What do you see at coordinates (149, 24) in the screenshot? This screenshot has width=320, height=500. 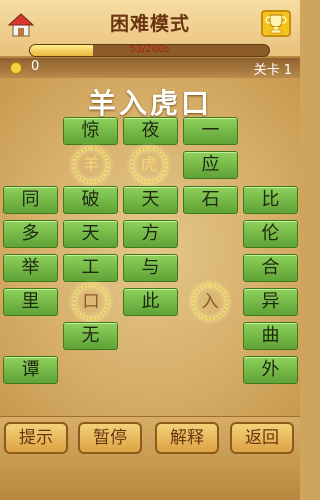 I see `page-title: 困难模式` at bounding box center [149, 24].